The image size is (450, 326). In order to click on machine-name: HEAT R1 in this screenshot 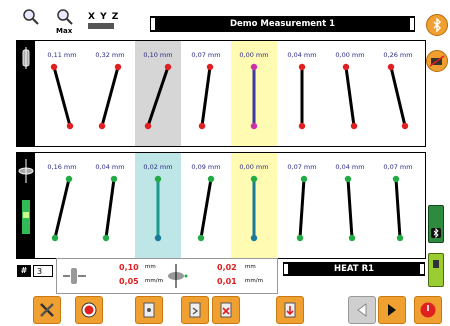, I will do `click(354, 269)`.